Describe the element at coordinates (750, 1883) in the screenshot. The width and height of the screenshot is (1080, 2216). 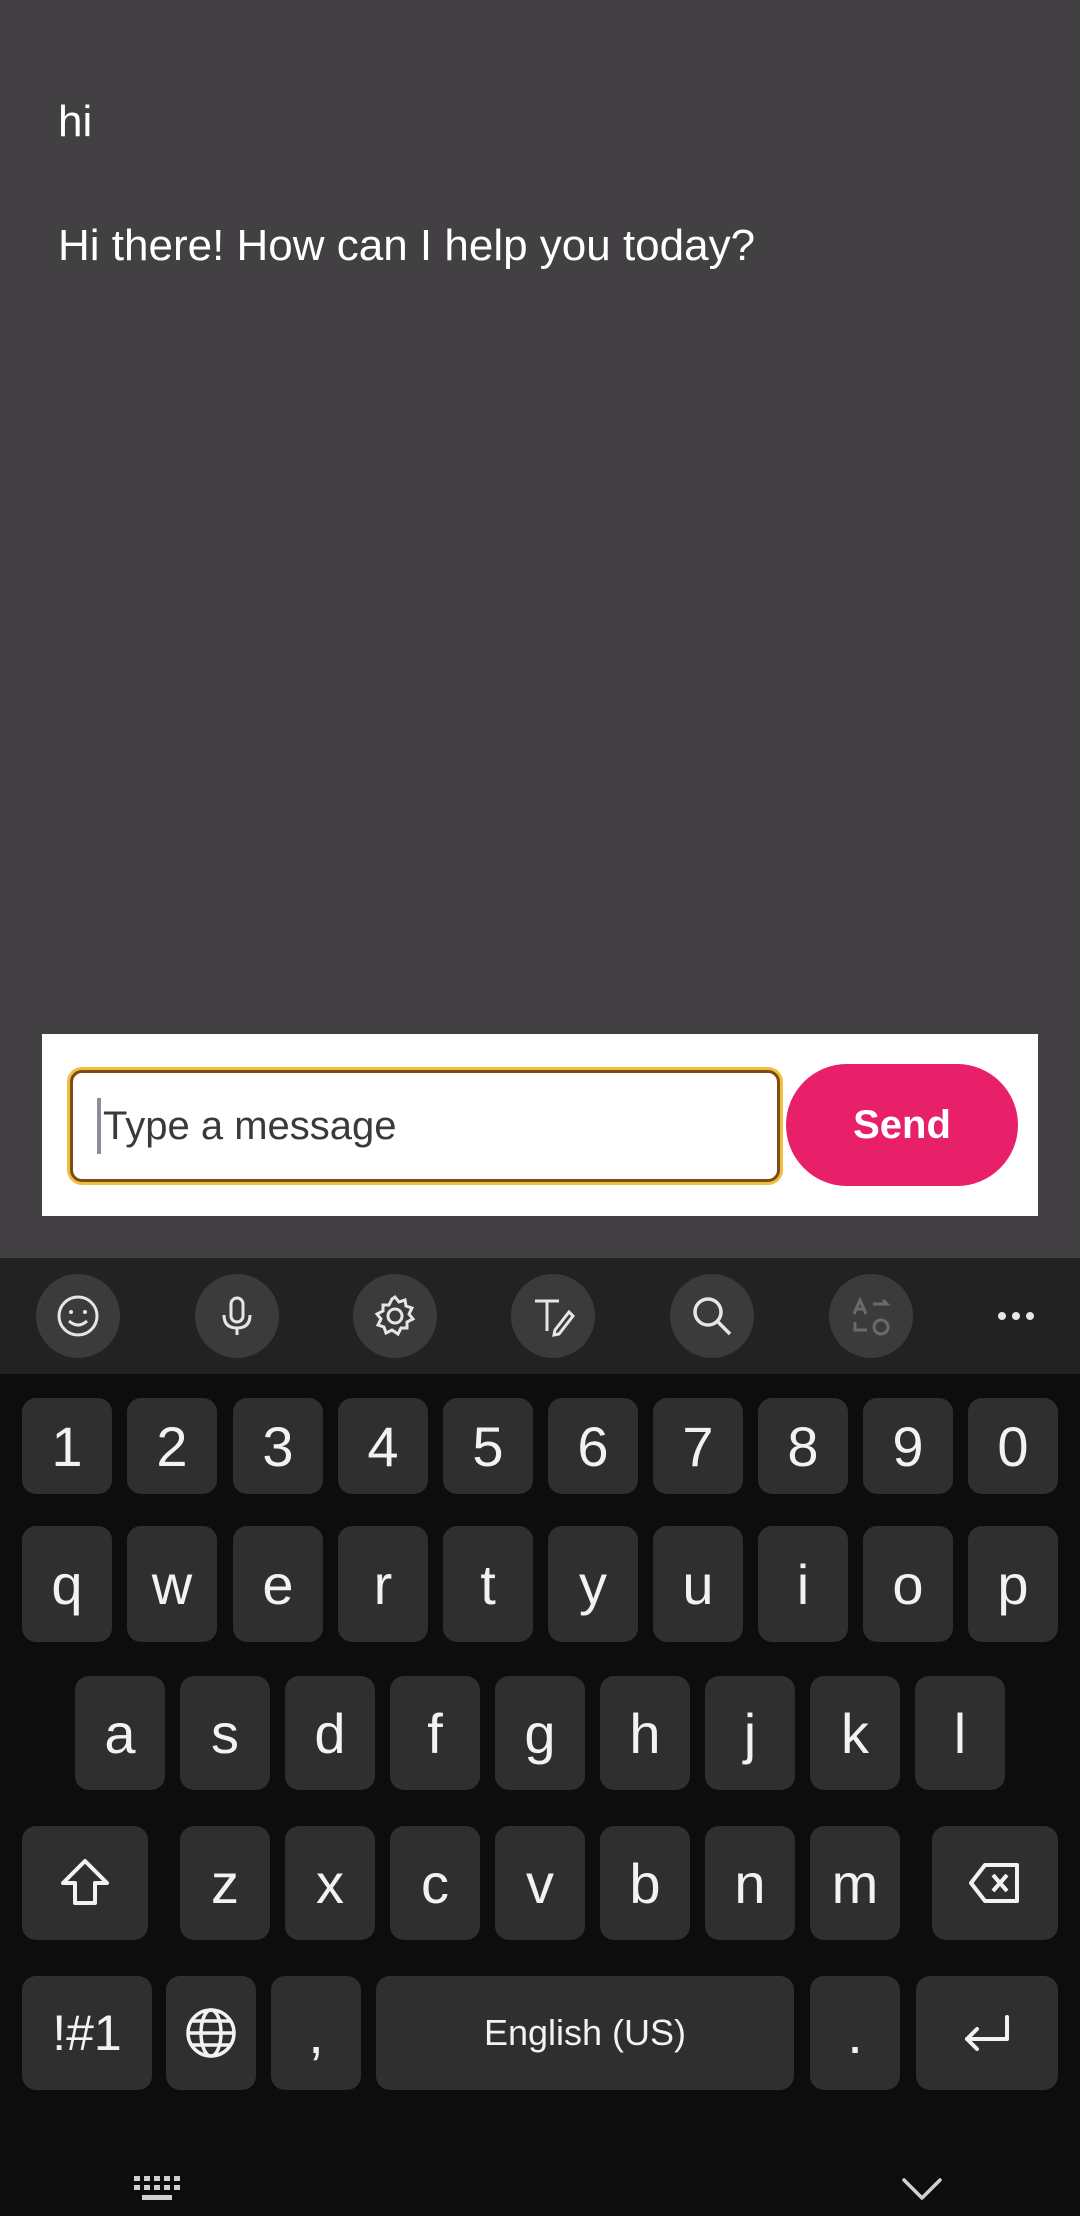
I see `key-n: n` at that location.